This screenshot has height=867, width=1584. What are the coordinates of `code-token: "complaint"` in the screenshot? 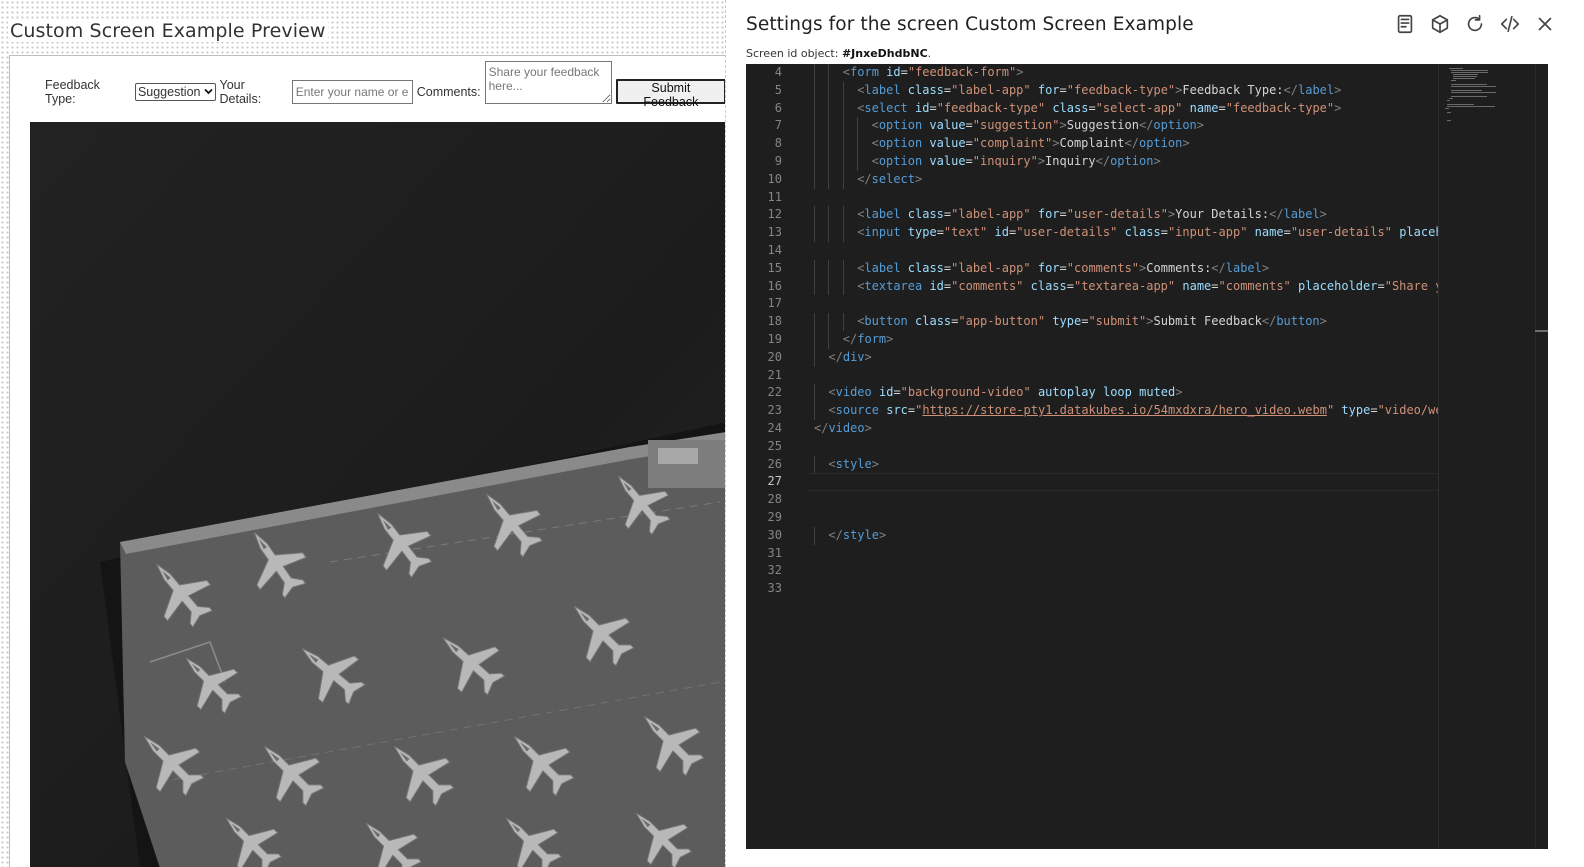 It's located at (1012, 143).